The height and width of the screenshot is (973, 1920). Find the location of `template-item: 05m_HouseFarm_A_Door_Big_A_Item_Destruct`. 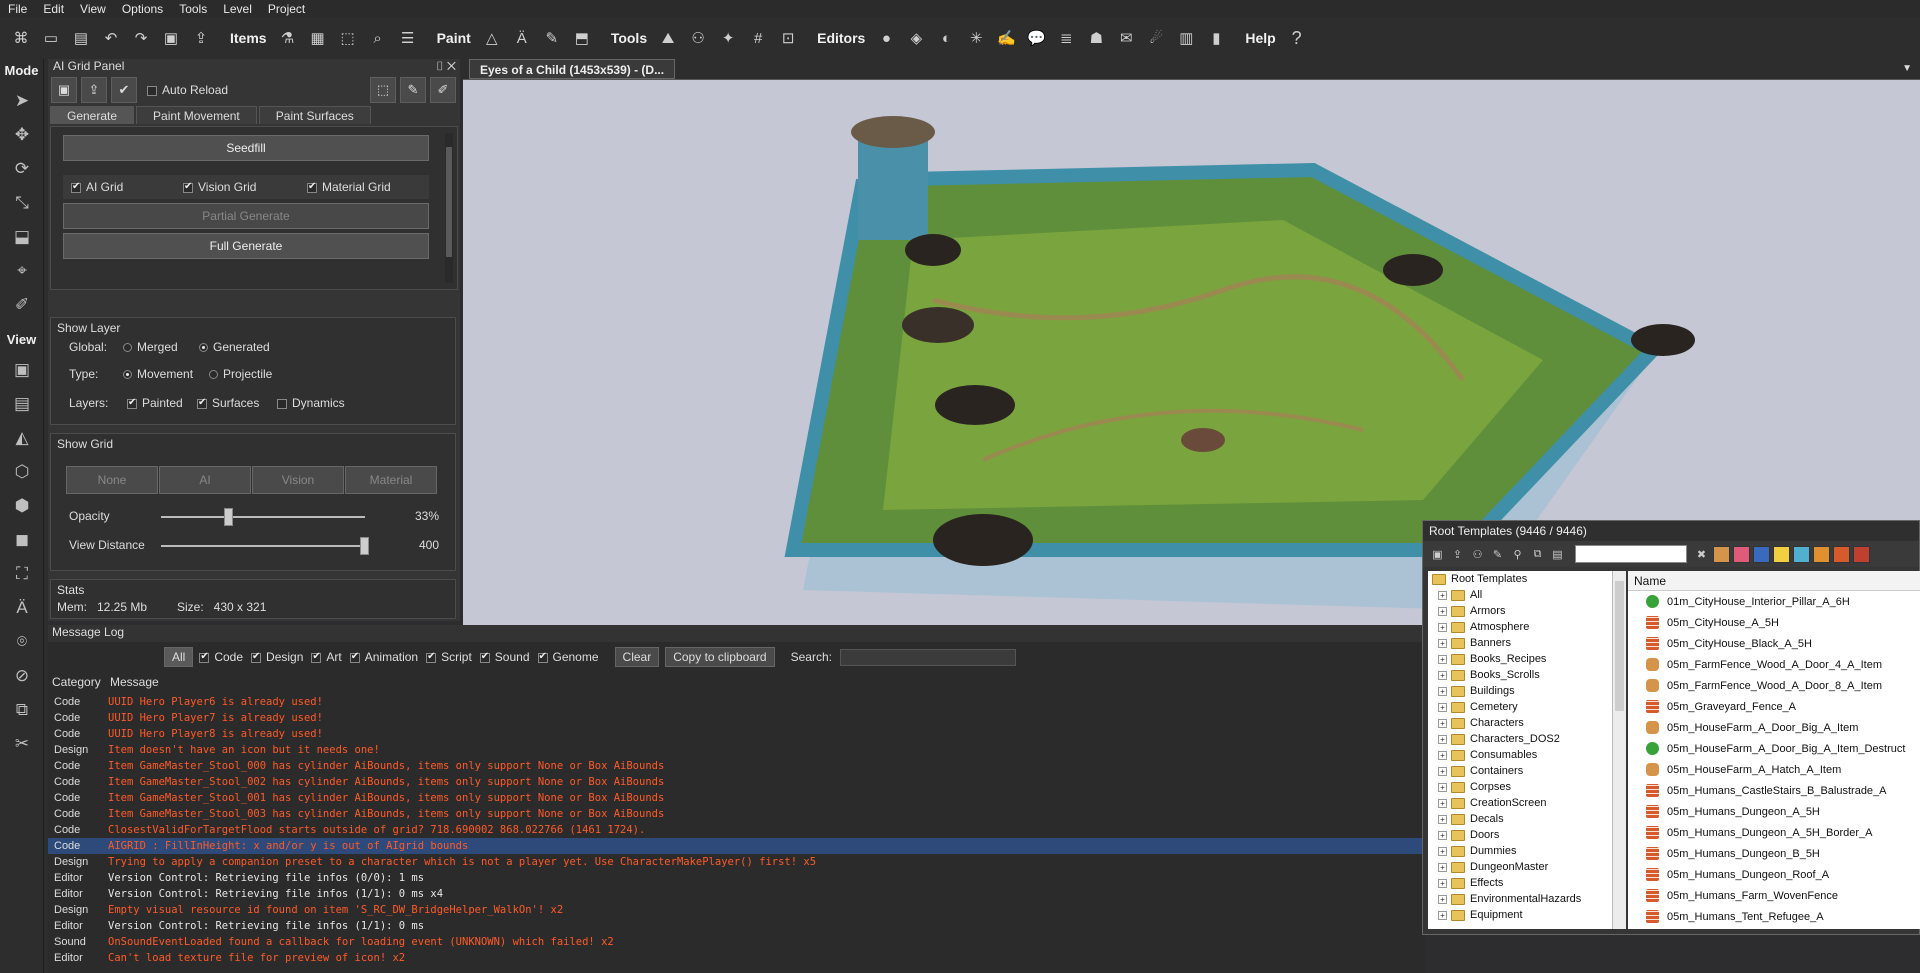

template-item: 05m_HouseFarm_A_Door_Big_A_Item_Destruct is located at coordinates (1774, 748).